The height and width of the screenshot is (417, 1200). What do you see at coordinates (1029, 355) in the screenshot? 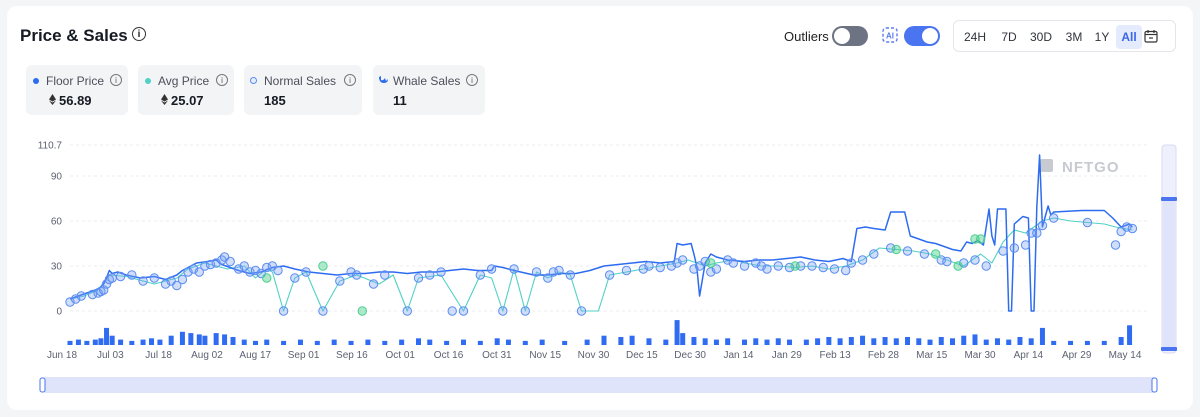
I see `x-tick-label: Apr 14` at bounding box center [1029, 355].